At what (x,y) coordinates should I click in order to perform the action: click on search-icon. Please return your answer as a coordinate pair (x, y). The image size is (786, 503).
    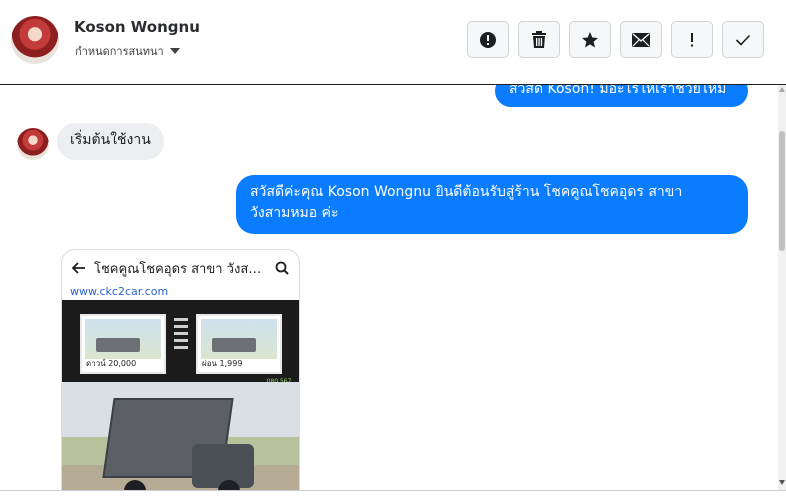
    Looking at the image, I should click on (282, 268).